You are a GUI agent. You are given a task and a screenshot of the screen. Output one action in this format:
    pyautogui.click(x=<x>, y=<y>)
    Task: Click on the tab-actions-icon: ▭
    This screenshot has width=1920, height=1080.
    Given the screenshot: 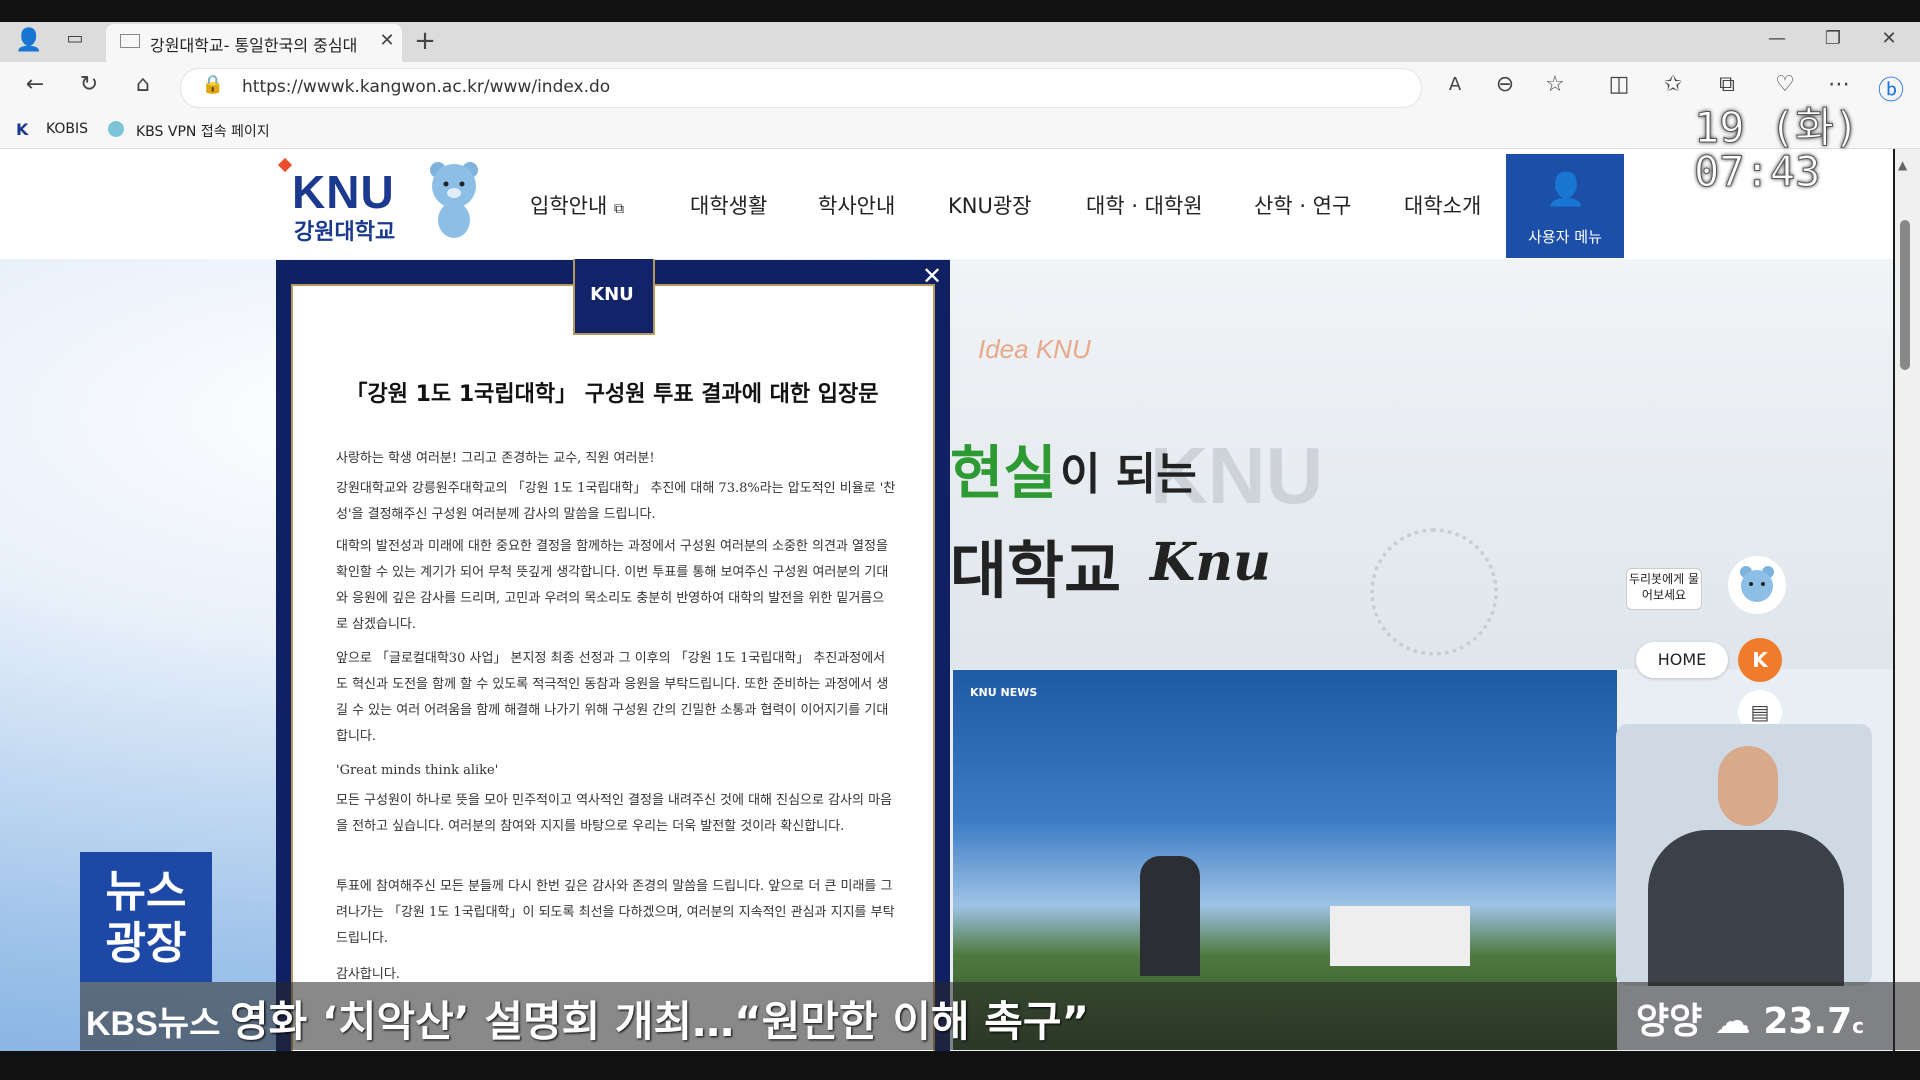 What is the action you would take?
    pyautogui.click(x=75, y=38)
    